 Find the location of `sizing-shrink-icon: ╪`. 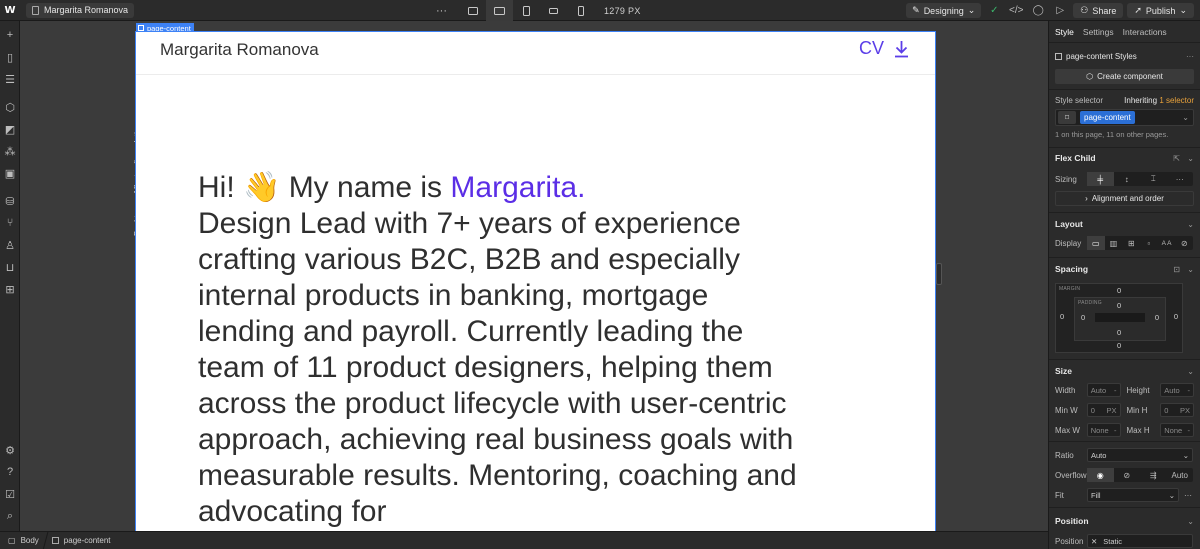

sizing-shrink-icon: ╪ is located at coordinates (1100, 179).